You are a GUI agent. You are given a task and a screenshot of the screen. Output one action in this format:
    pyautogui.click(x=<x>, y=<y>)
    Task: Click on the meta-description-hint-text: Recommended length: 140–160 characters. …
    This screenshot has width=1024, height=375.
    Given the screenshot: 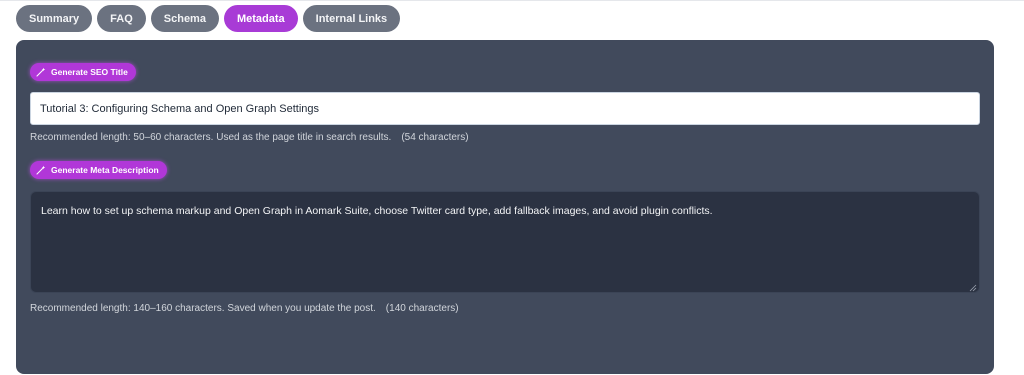 What is the action you would take?
    pyautogui.click(x=203, y=308)
    